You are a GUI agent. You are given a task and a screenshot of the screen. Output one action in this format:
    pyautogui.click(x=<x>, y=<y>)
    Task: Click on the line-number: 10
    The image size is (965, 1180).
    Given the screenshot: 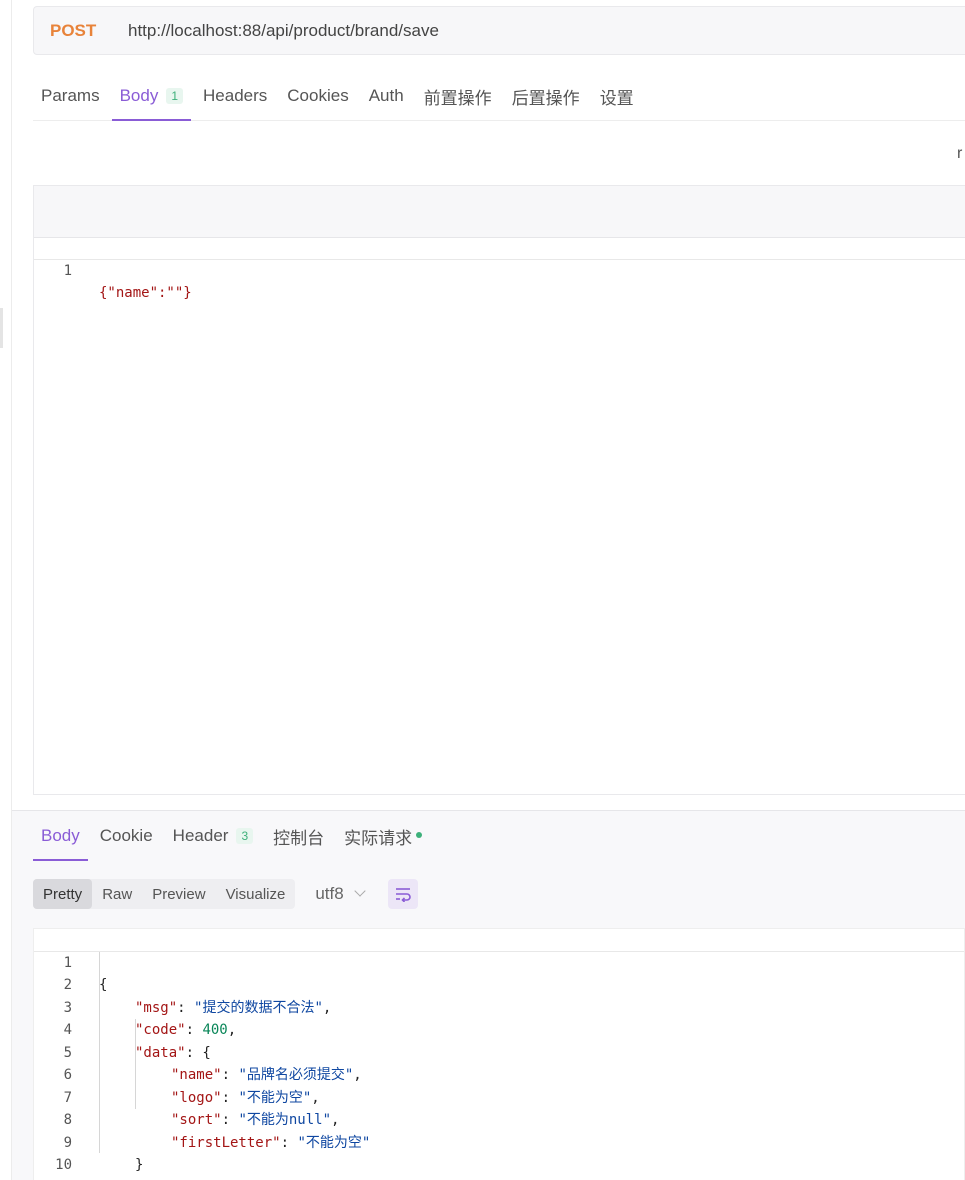 What is the action you would take?
    pyautogui.click(x=63, y=1165)
    